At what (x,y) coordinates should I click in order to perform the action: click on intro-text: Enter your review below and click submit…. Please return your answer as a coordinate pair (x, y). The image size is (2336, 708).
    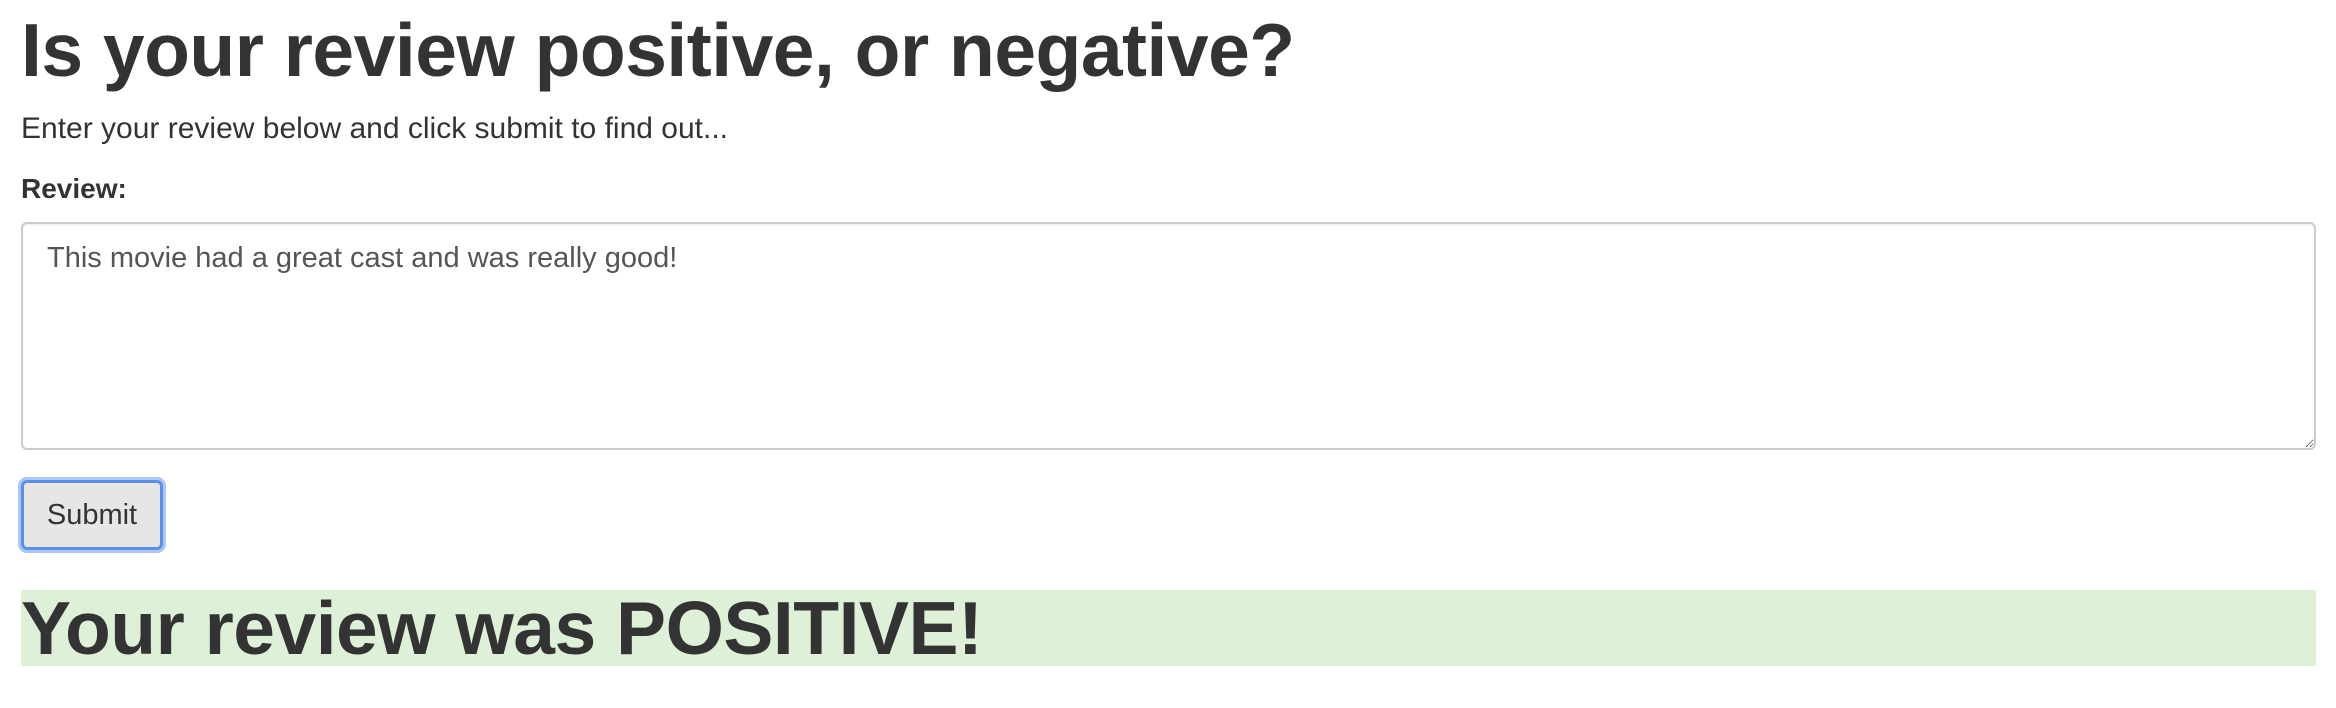
    Looking at the image, I should click on (374, 128).